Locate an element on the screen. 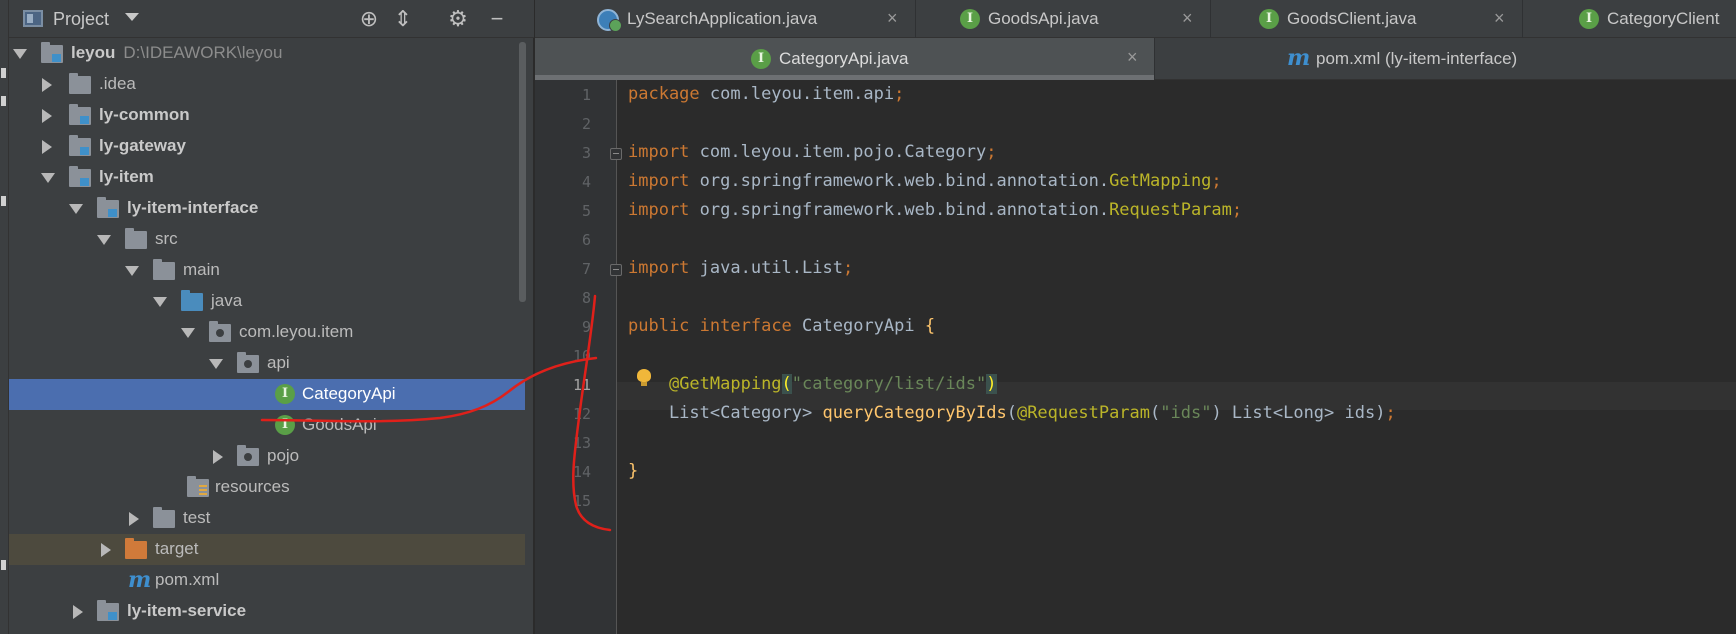  project-panel-title: Project is located at coordinates (81, 19).